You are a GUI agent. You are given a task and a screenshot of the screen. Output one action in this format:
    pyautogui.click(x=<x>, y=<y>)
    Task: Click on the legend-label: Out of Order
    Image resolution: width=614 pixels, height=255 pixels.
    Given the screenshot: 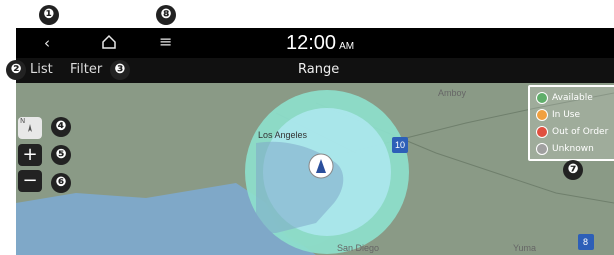 What is the action you would take?
    pyautogui.click(x=580, y=132)
    